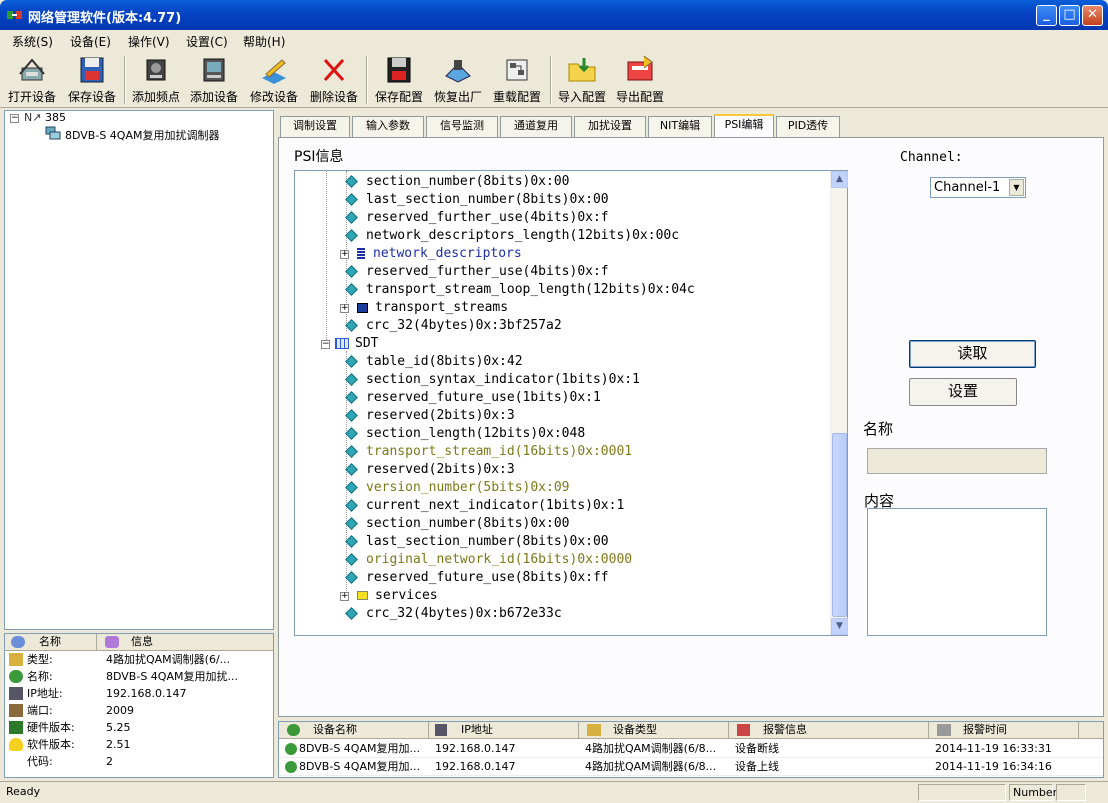 The width and height of the screenshot is (1108, 803). What do you see at coordinates (367, 80) in the screenshot?
I see `toolbar-separator` at bounding box center [367, 80].